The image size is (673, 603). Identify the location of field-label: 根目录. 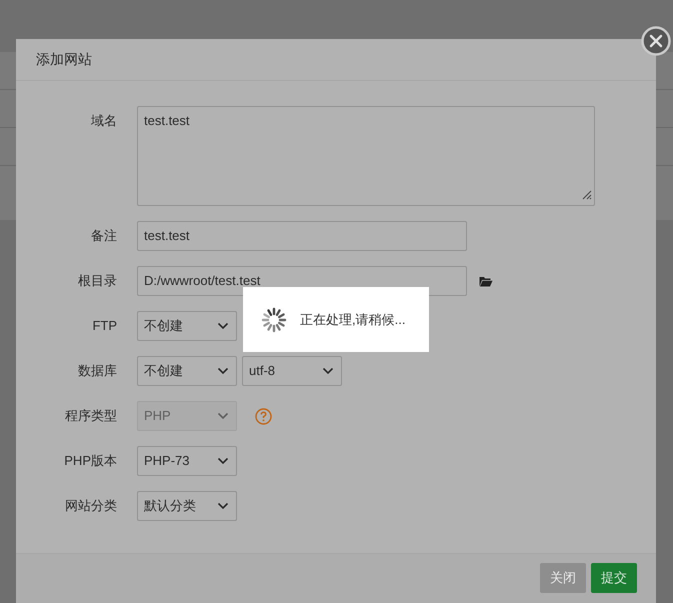
(97, 281).